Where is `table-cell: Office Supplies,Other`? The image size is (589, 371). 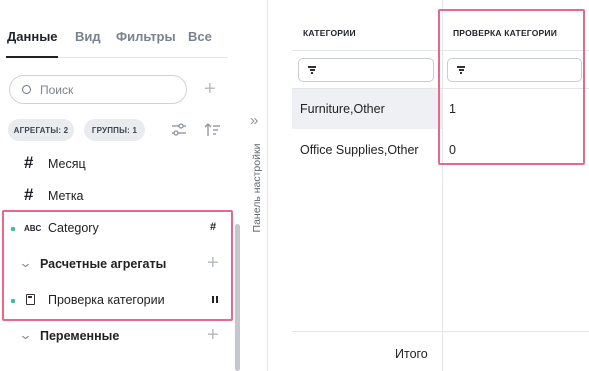 table-cell: Office Supplies,Other is located at coordinates (359, 150).